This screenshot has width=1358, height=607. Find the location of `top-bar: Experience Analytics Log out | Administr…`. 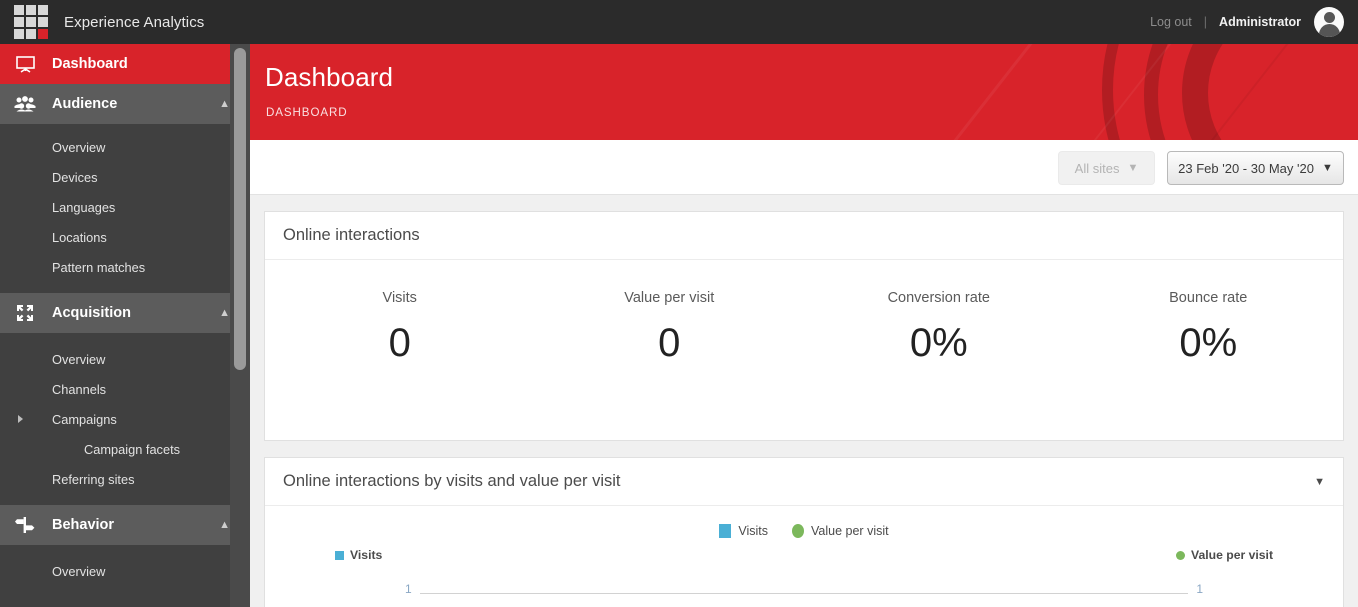

top-bar: Experience Analytics Log out | Administr… is located at coordinates (679, 22).